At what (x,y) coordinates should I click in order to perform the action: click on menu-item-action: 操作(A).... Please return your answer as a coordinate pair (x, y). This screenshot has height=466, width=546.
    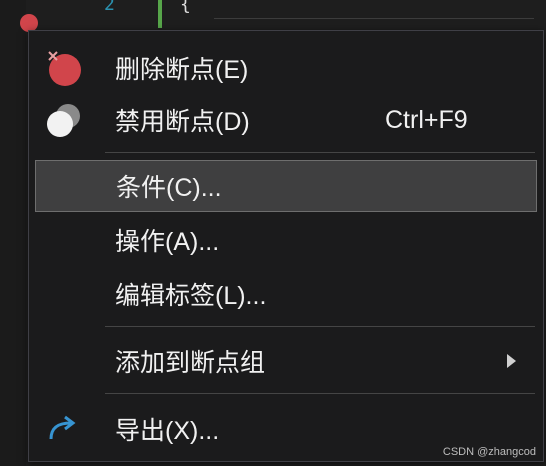
    Looking at the image, I should click on (286, 240).